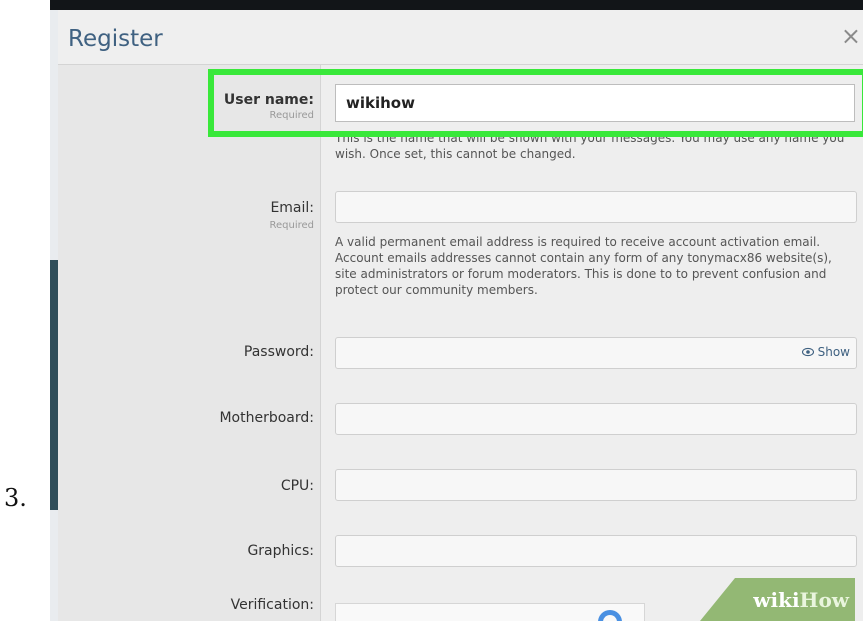 The image size is (863, 621). I want to click on password-label: Password:, so click(278, 352).